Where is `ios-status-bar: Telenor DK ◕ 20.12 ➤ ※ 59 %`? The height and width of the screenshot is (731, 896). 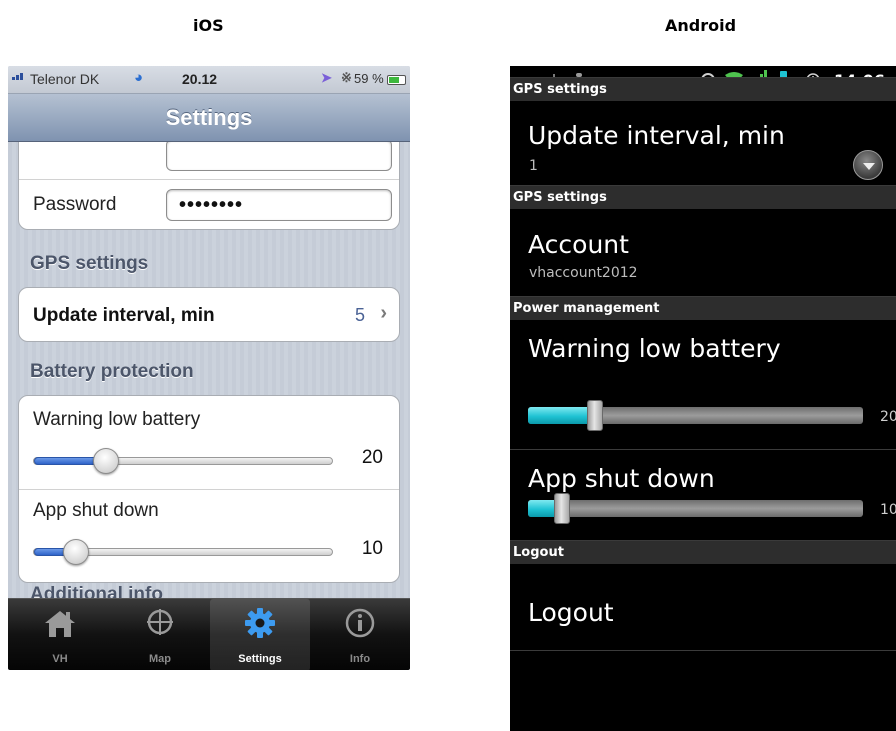 ios-status-bar: Telenor DK ◕ 20.12 ➤ ※ 59 % is located at coordinates (209, 80).